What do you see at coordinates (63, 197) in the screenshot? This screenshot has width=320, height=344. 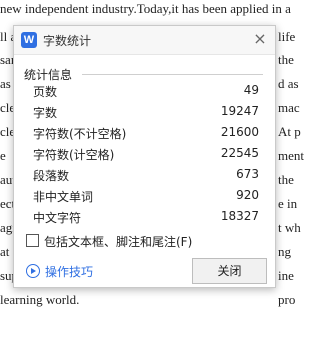 I see `stat-label: 非中文单词` at bounding box center [63, 197].